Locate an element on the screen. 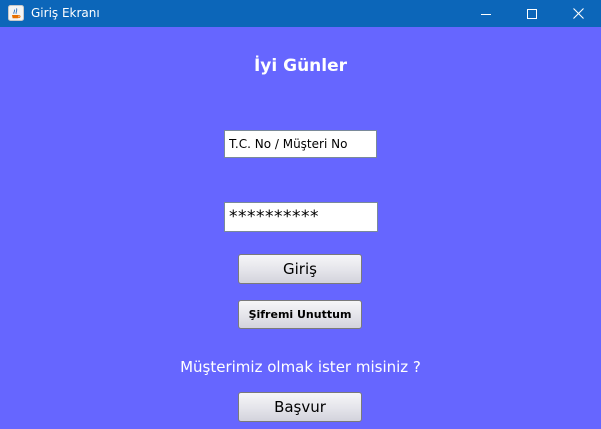 The height and width of the screenshot is (429, 601). minimize-icon is located at coordinates (486, 14).